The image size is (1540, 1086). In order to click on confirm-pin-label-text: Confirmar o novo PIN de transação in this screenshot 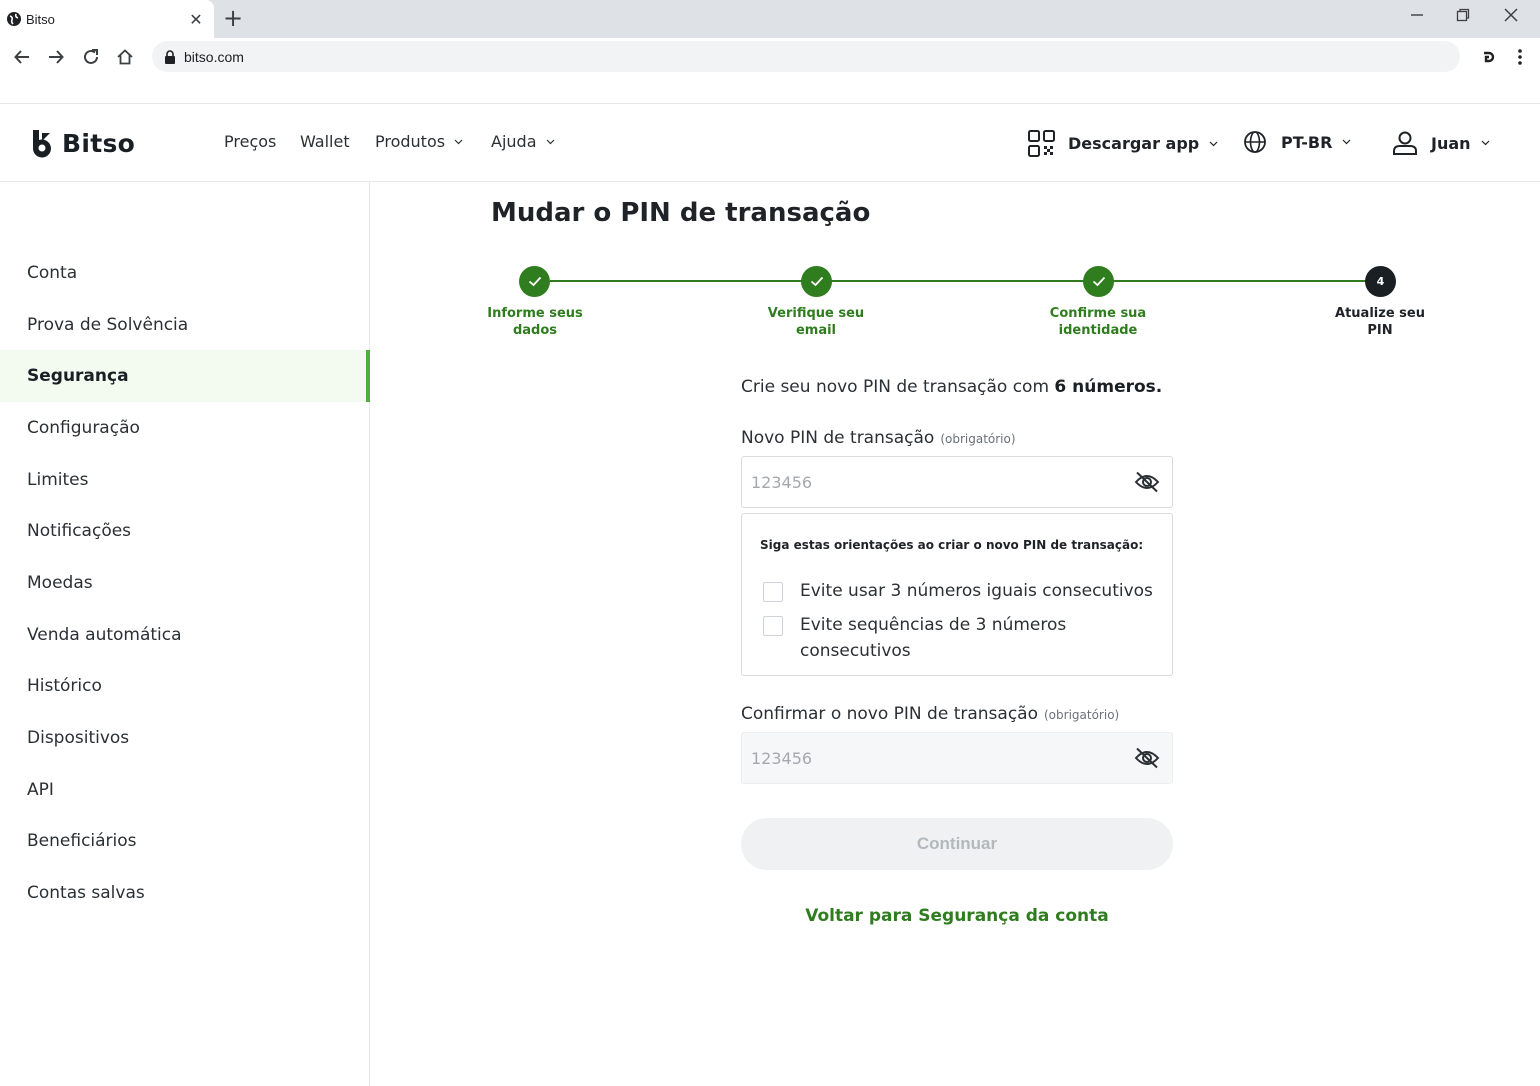, I will do `click(889, 714)`.